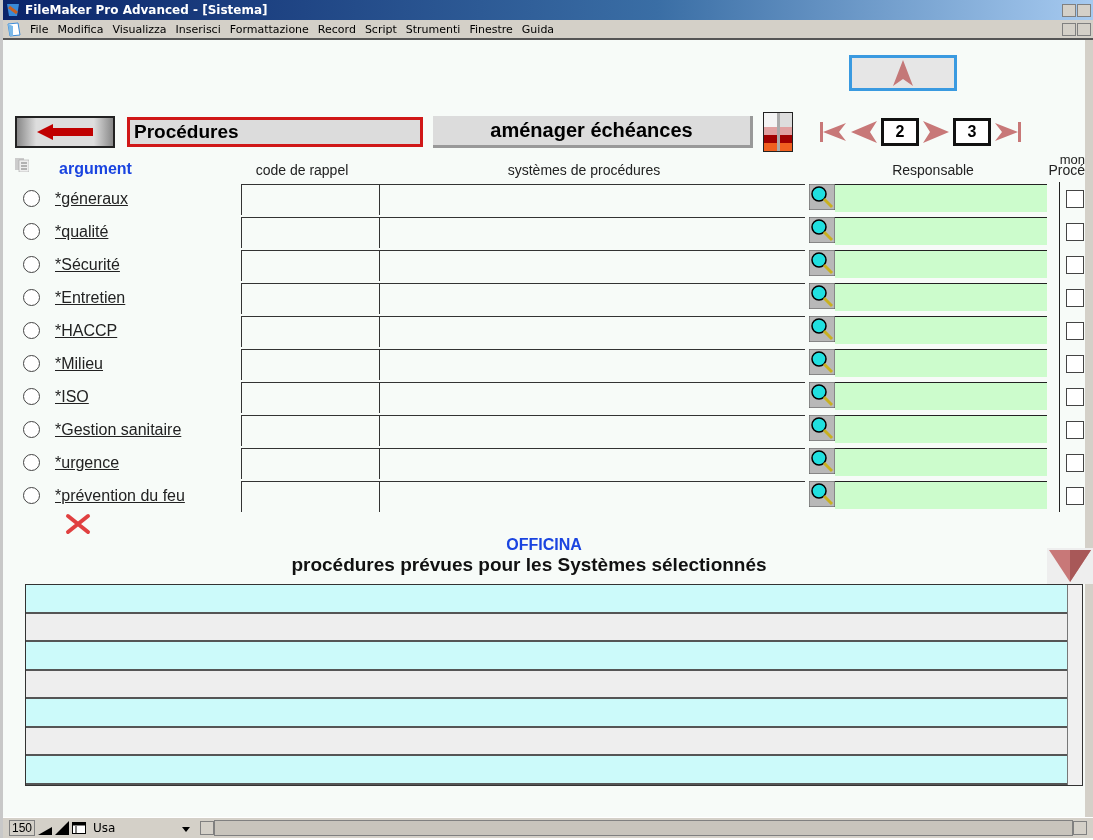 The height and width of the screenshot is (840, 1093). What do you see at coordinates (1084, 10) in the screenshot?
I see `restore-button` at bounding box center [1084, 10].